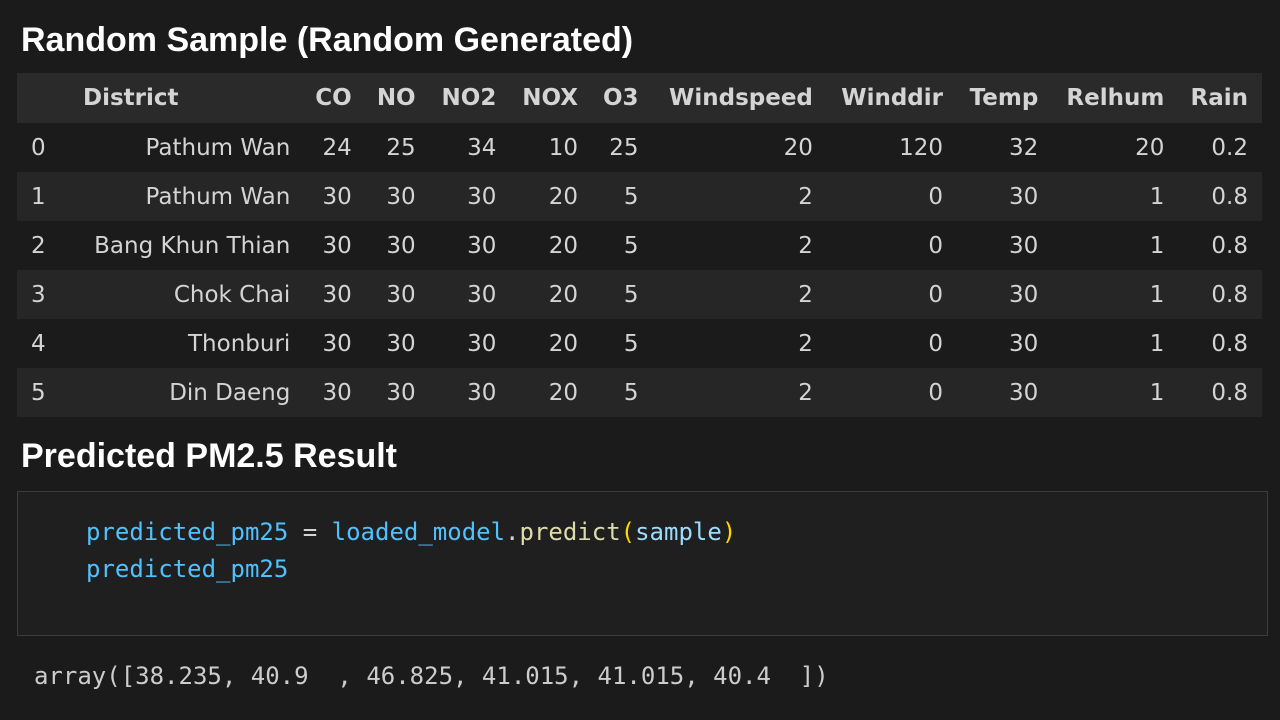 The height and width of the screenshot is (720, 1280). What do you see at coordinates (550, 98) in the screenshot?
I see `column-header-nox: NOX` at bounding box center [550, 98].